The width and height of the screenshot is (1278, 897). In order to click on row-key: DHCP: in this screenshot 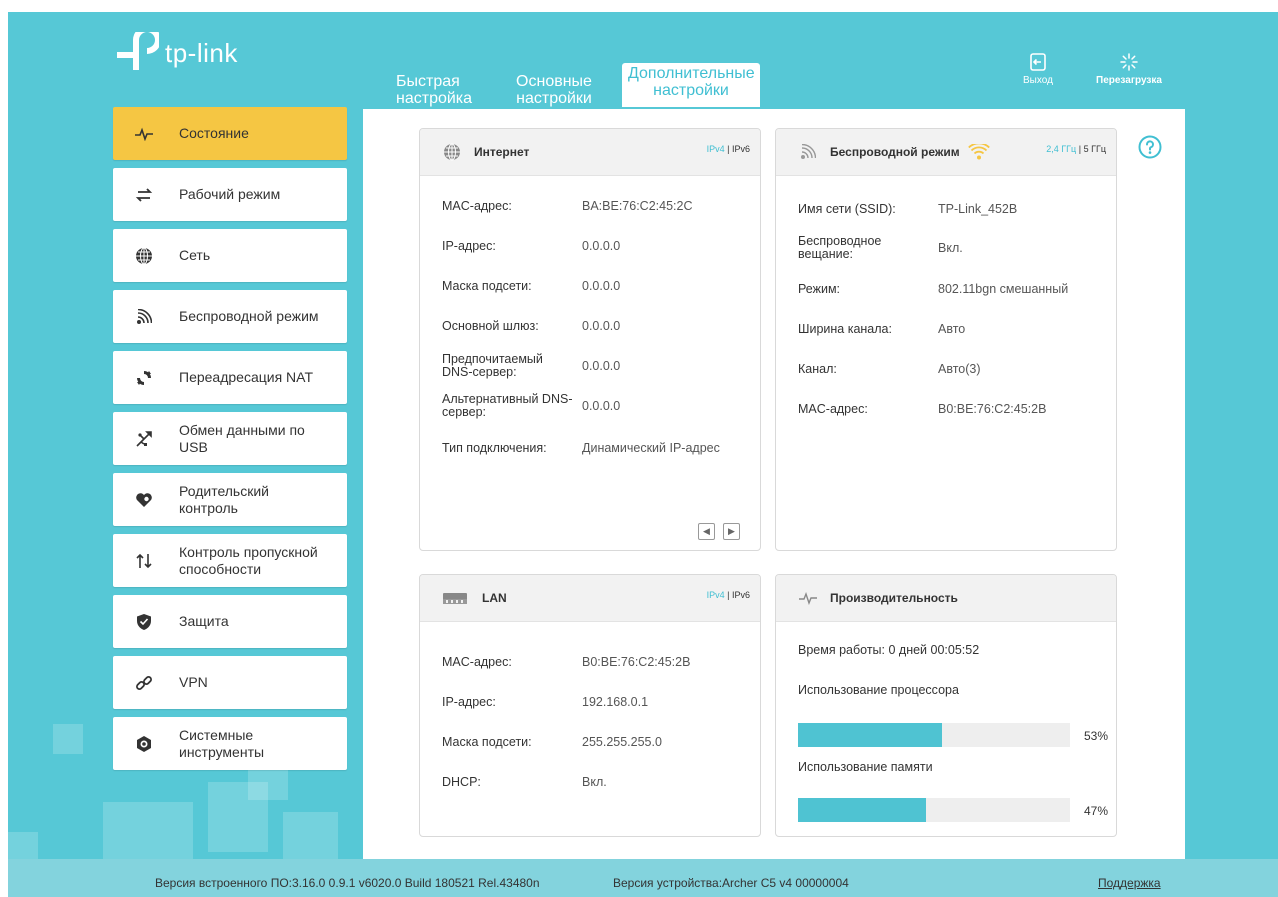, I will do `click(461, 781)`.